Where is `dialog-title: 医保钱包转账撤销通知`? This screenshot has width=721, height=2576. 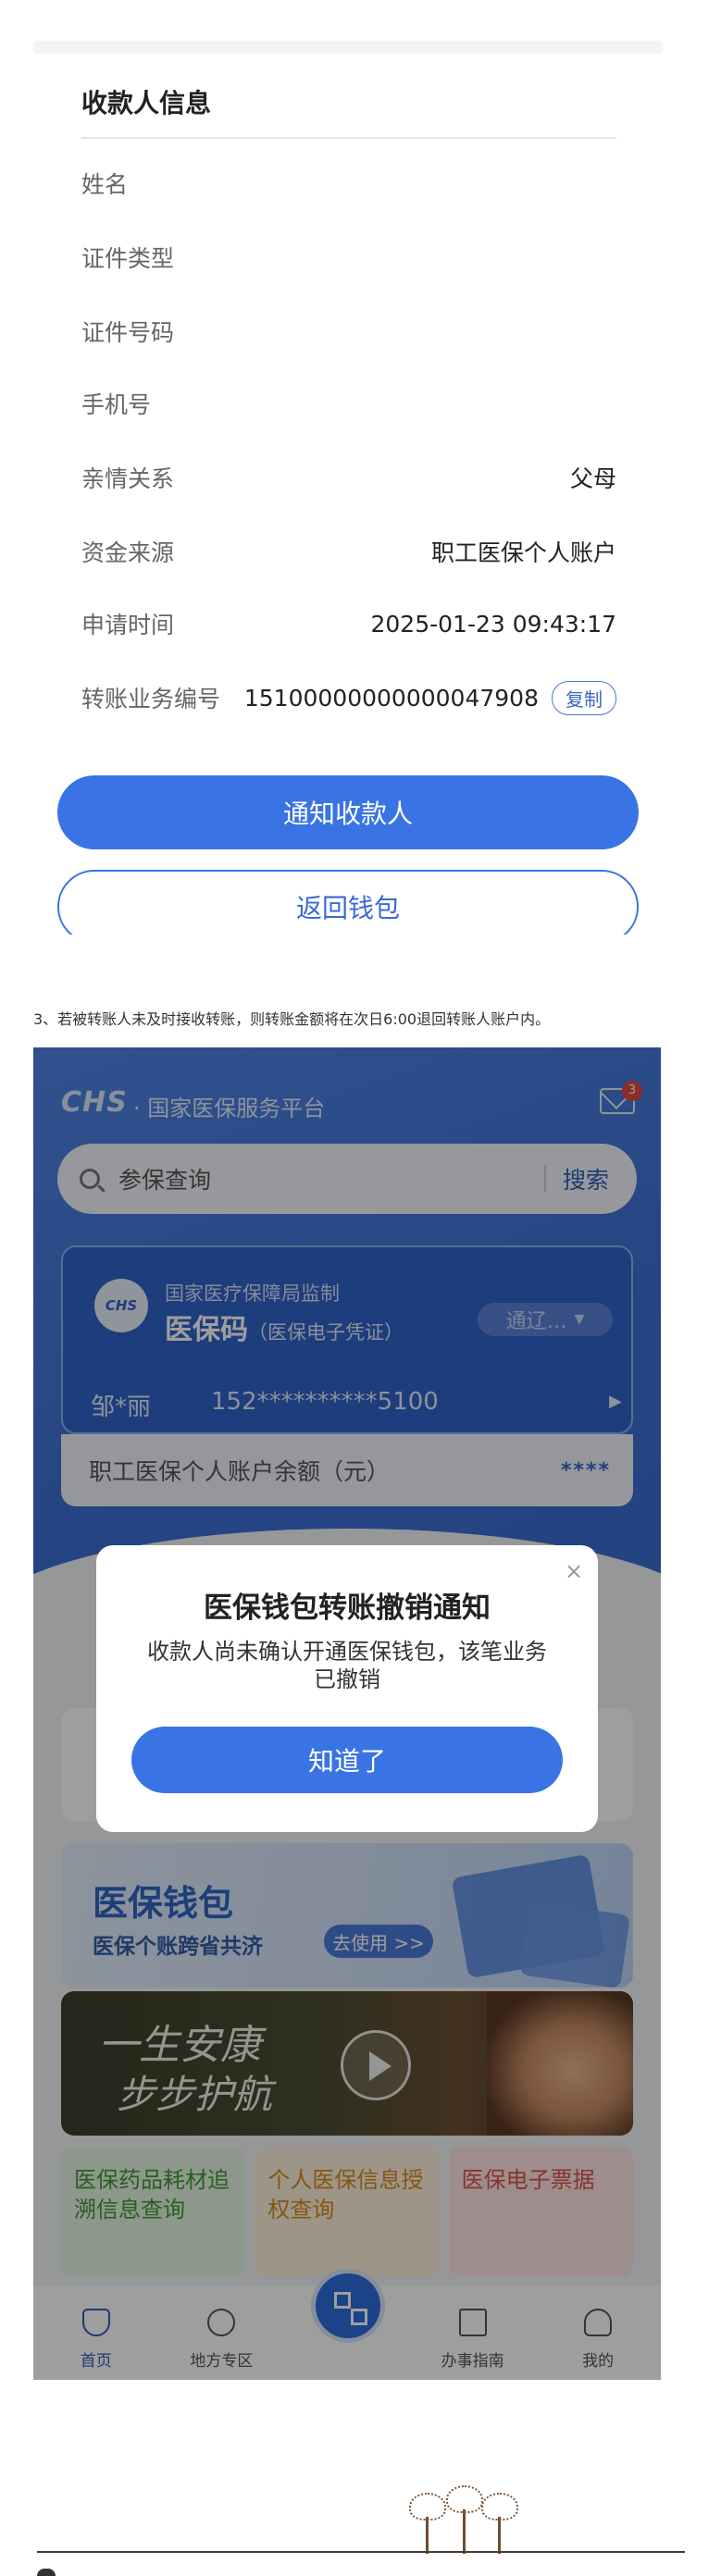
dialog-title: 医保钱包转账撤销通知 is located at coordinates (347, 1608).